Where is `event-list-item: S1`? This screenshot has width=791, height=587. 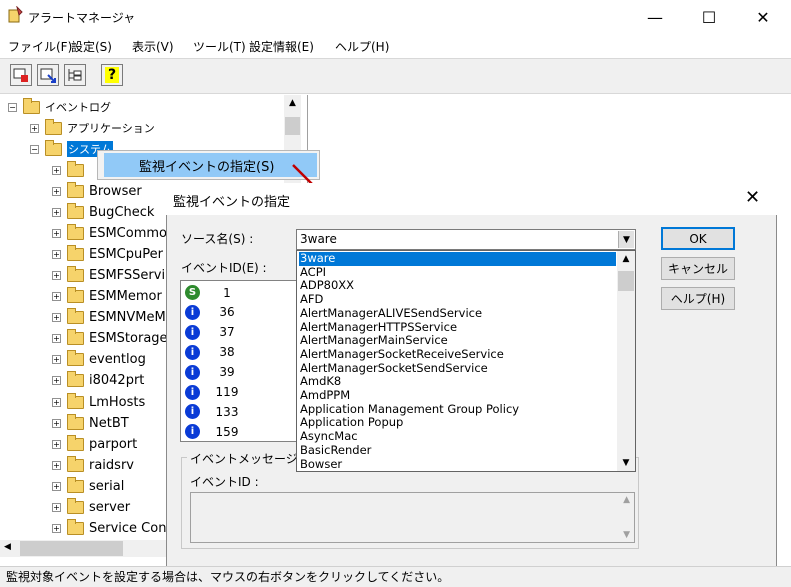
event-list-item: S1 is located at coordinates (213, 292).